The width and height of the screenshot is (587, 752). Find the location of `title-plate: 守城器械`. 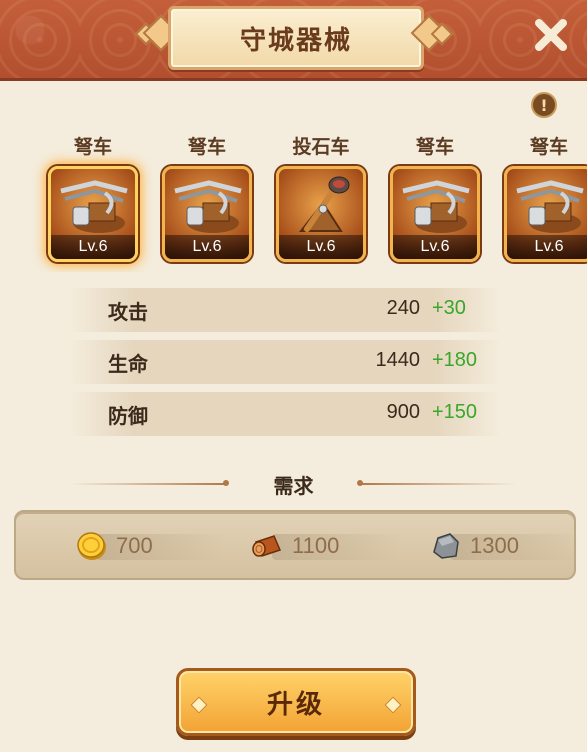

title-plate: 守城器械 is located at coordinates (296, 38).